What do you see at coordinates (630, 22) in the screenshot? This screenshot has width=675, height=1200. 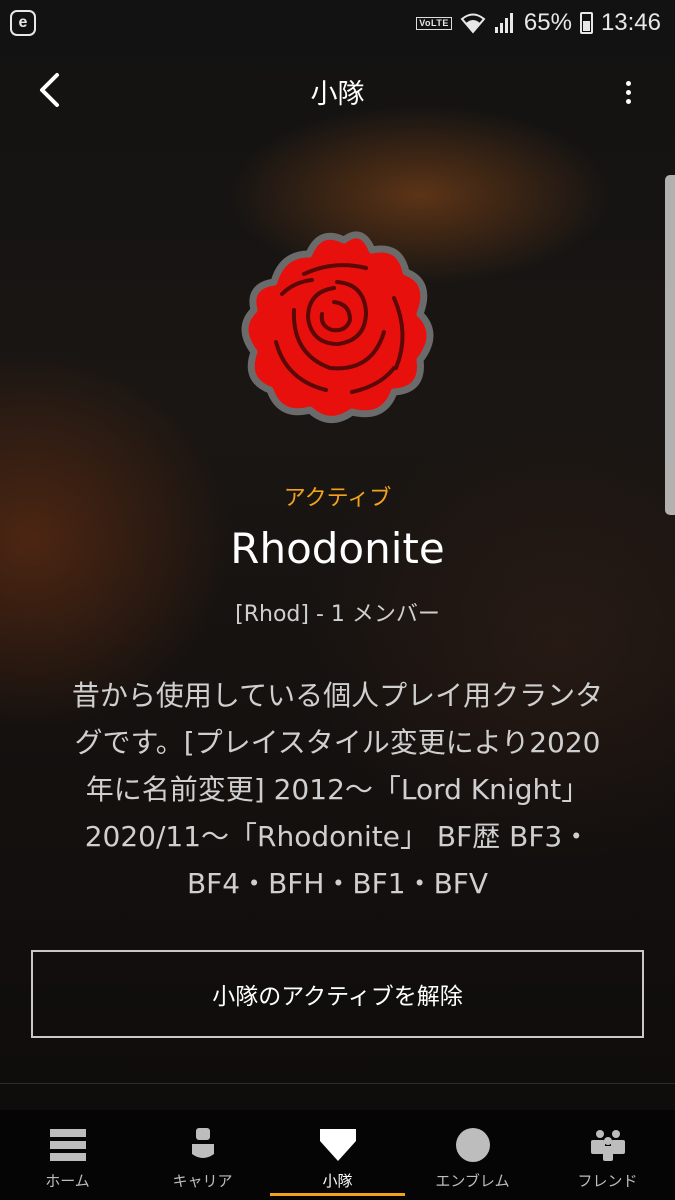 I see `clock: 13:46` at bounding box center [630, 22].